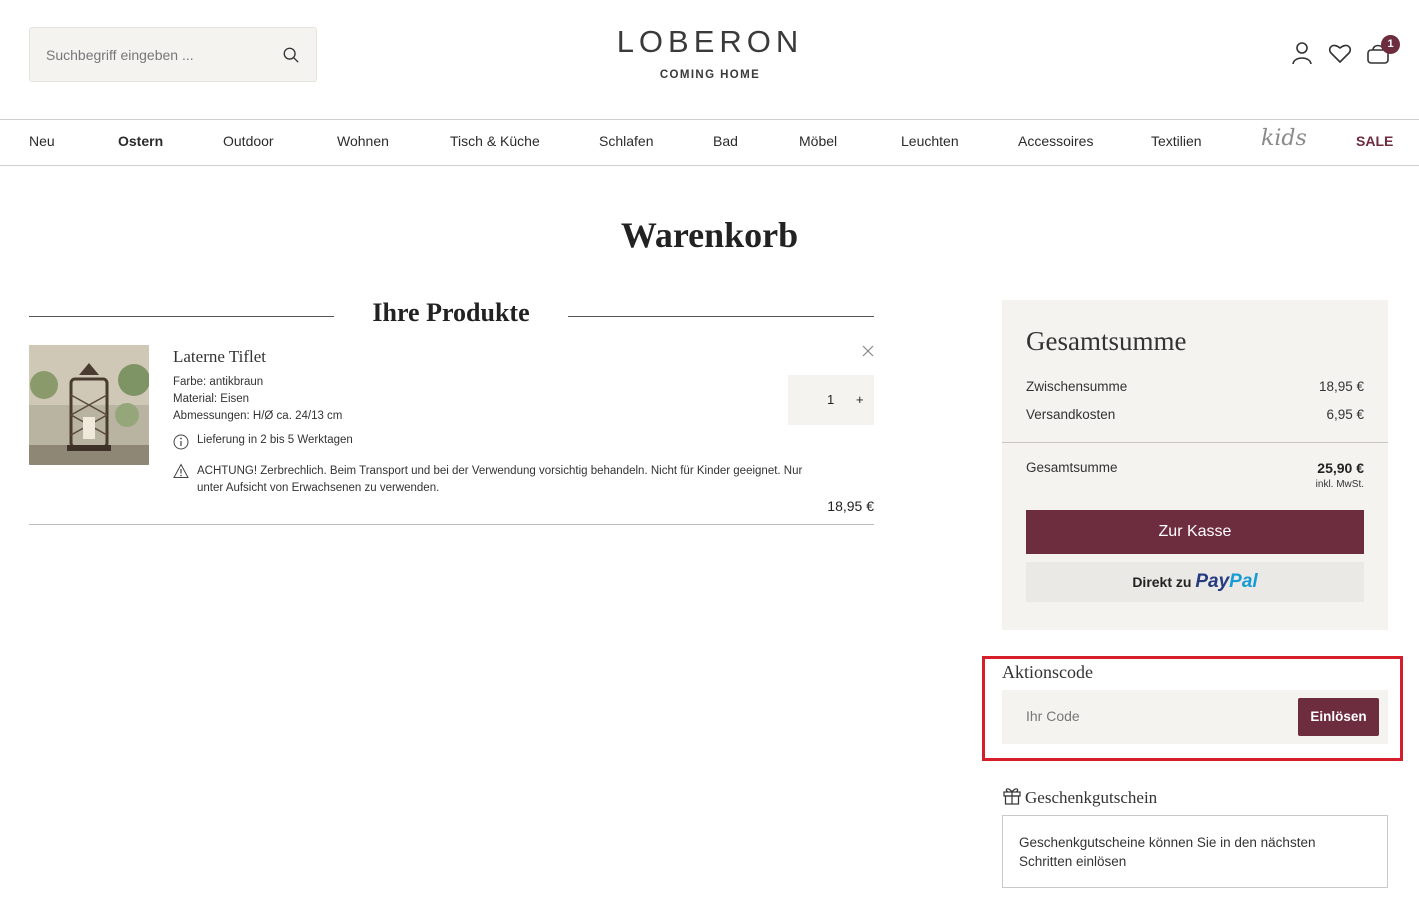  I want to click on nav-item-textilien: Textilien, so click(1176, 141).